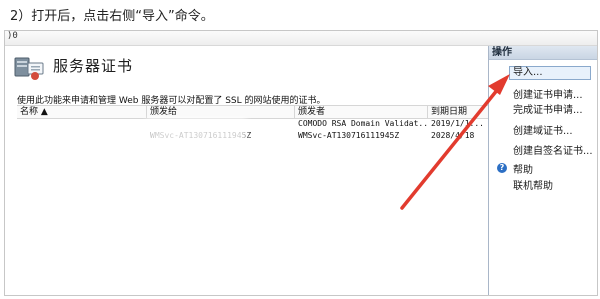 The image size is (600, 299). I want to click on red-arrow-annotation, so click(455, 142).